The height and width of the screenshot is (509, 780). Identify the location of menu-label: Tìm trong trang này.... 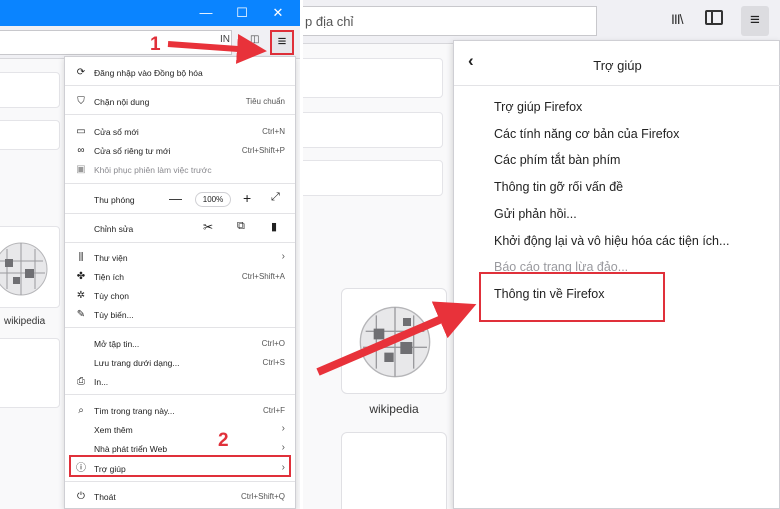
(134, 411).